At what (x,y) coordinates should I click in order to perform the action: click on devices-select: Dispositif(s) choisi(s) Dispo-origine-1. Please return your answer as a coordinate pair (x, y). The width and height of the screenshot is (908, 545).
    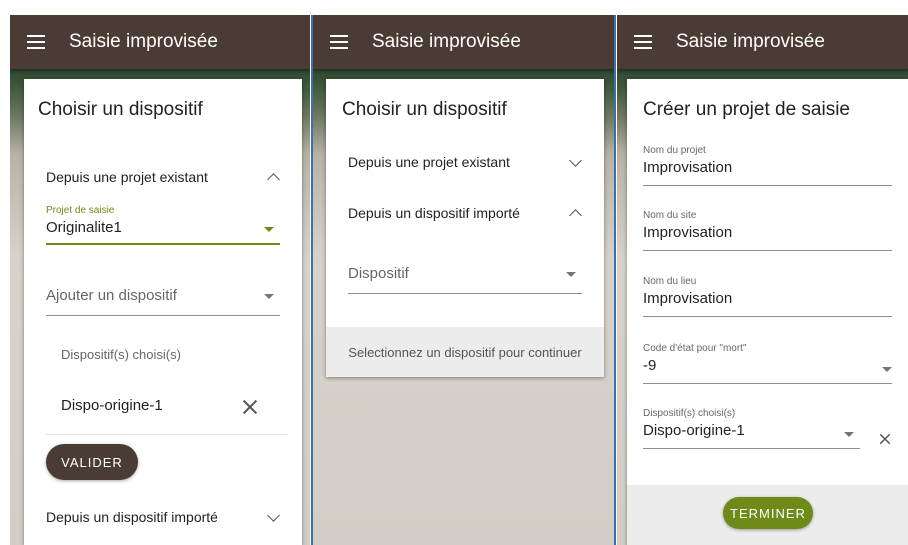
    Looking at the image, I should click on (751, 428).